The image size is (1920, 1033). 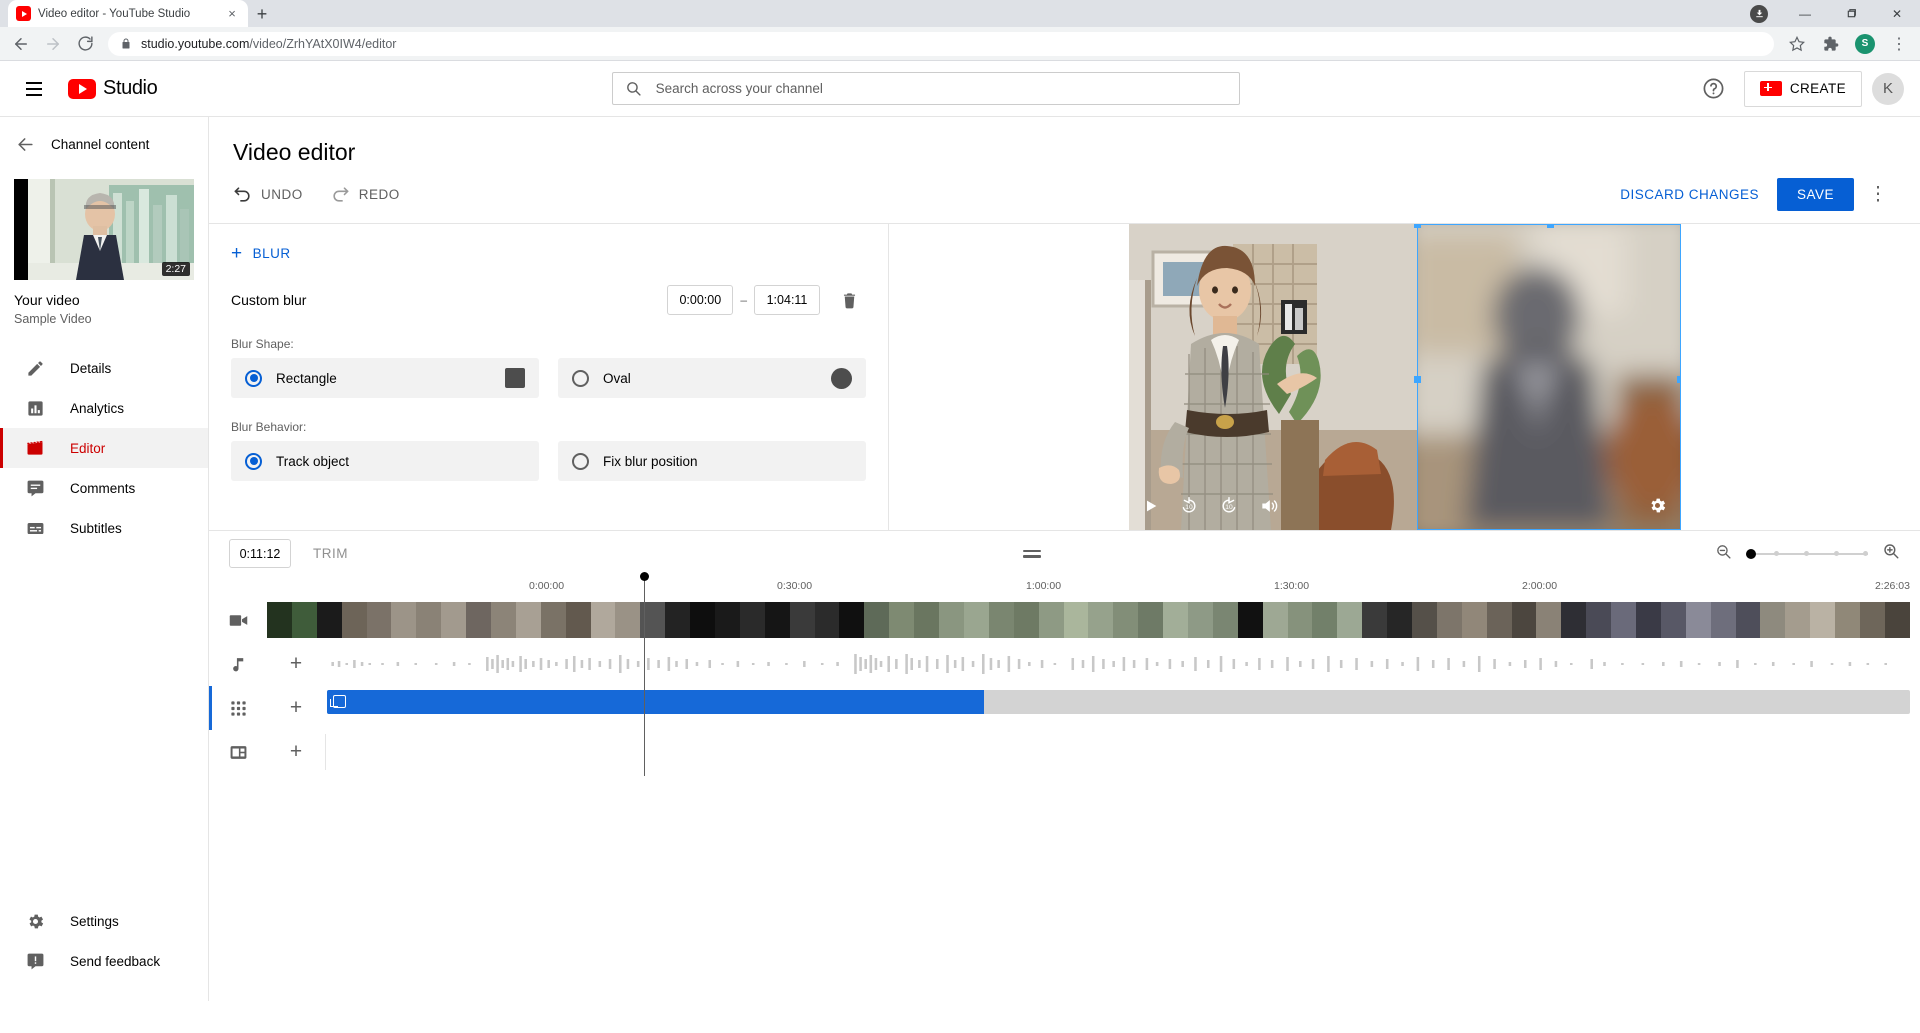 What do you see at coordinates (296, 752) in the screenshot?
I see `add-endscreen-button: +` at bounding box center [296, 752].